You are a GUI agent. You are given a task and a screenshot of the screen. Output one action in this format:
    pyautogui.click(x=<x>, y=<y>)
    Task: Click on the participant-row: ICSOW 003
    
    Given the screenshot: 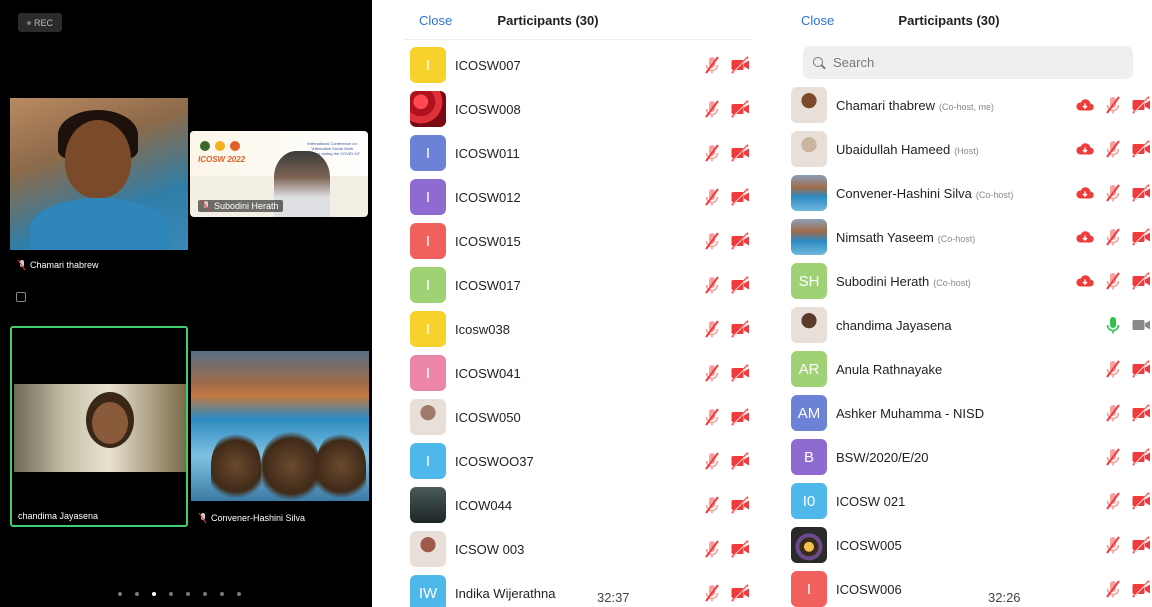 What is the action you would take?
    pyautogui.click(x=580, y=549)
    